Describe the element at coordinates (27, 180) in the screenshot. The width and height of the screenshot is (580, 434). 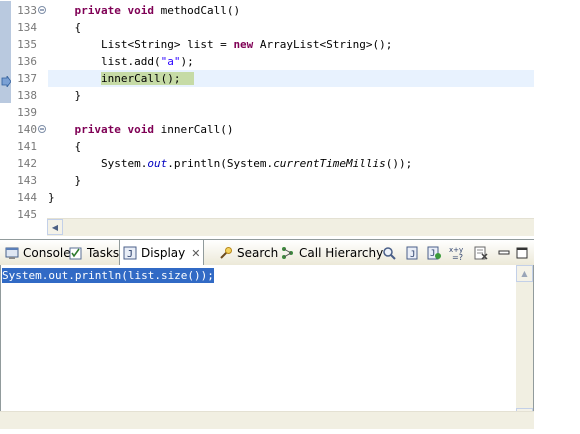
I see `line-number: 143` at that location.